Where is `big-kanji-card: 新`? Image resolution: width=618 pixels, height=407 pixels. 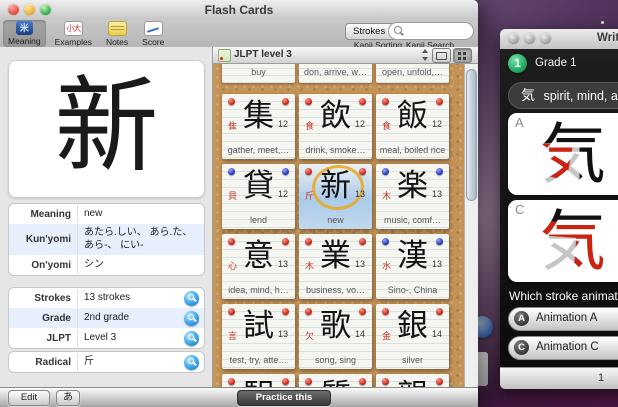
big-kanji-card: 新 is located at coordinates (106, 129).